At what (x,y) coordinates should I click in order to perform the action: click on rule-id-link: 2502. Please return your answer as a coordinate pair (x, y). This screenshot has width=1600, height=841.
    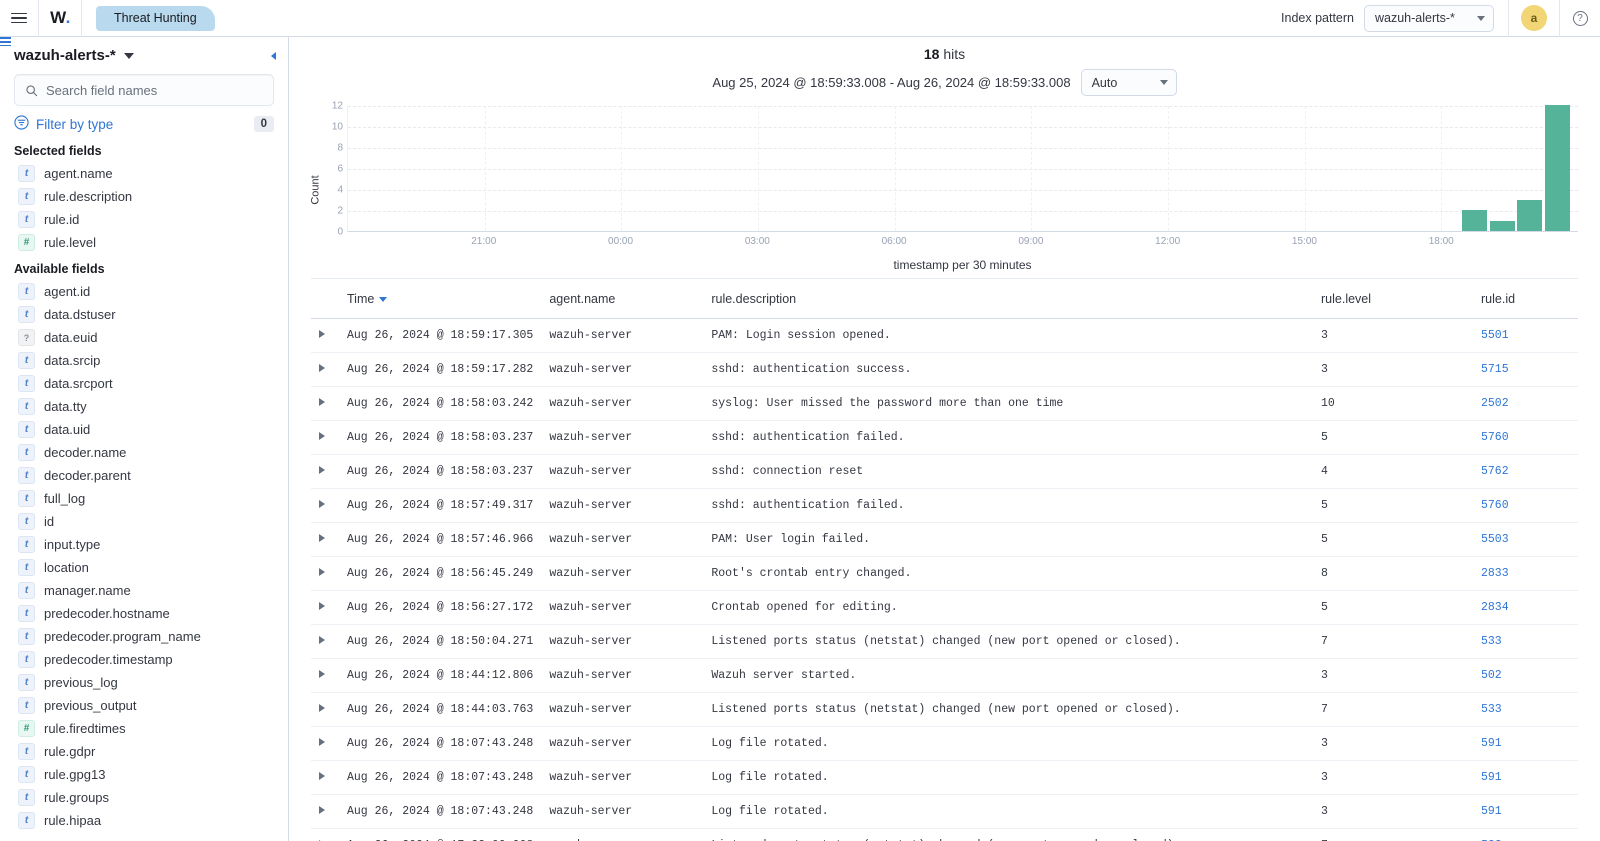
    Looking at the image, I should click on (1495, 403).